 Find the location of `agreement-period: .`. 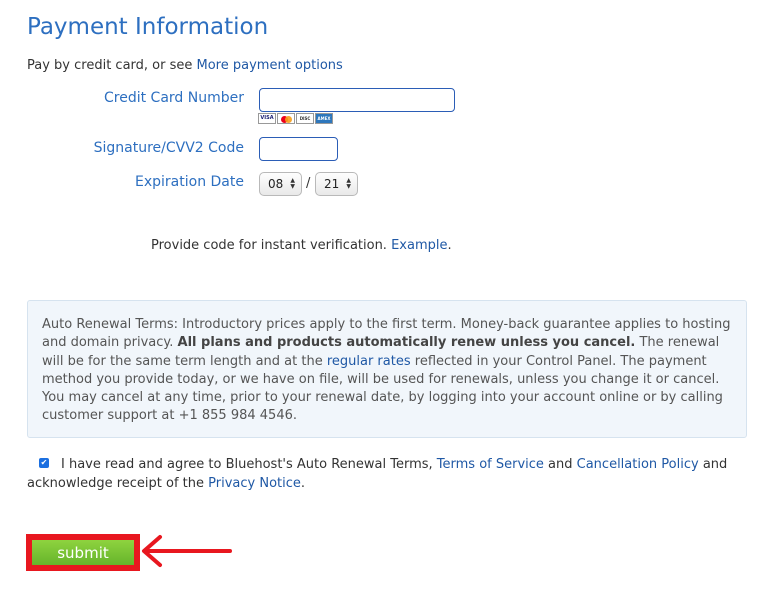

agreement-period: . is located at coordinates (303, 483).